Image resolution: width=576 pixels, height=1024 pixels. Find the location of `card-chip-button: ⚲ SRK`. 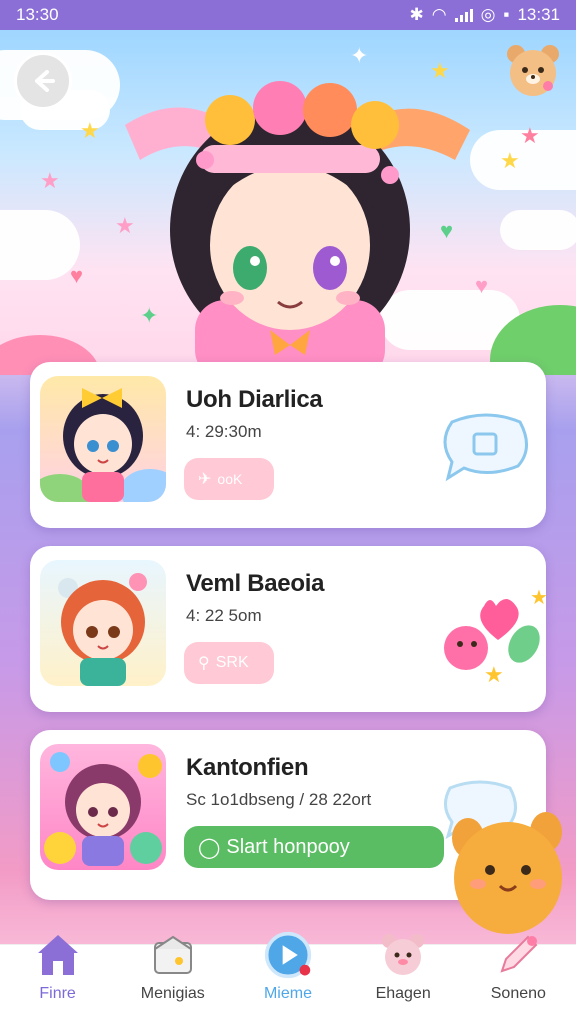

card-chip-button: ⚲ SRK is located at coordinates (229, 663).